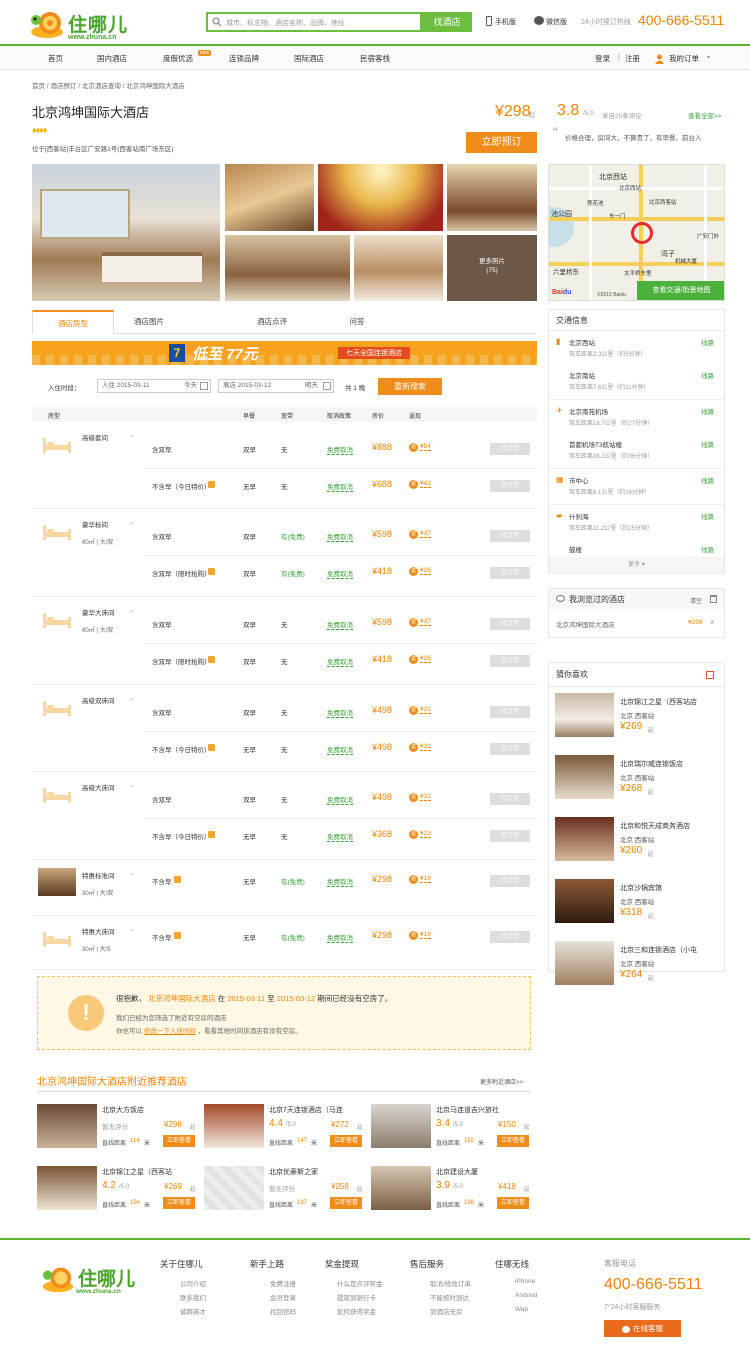  What do you see at coordinates (112, 59) in the screenshot?
I see `nav-domestic: 国内酒店` at bounding box center [112, 59].